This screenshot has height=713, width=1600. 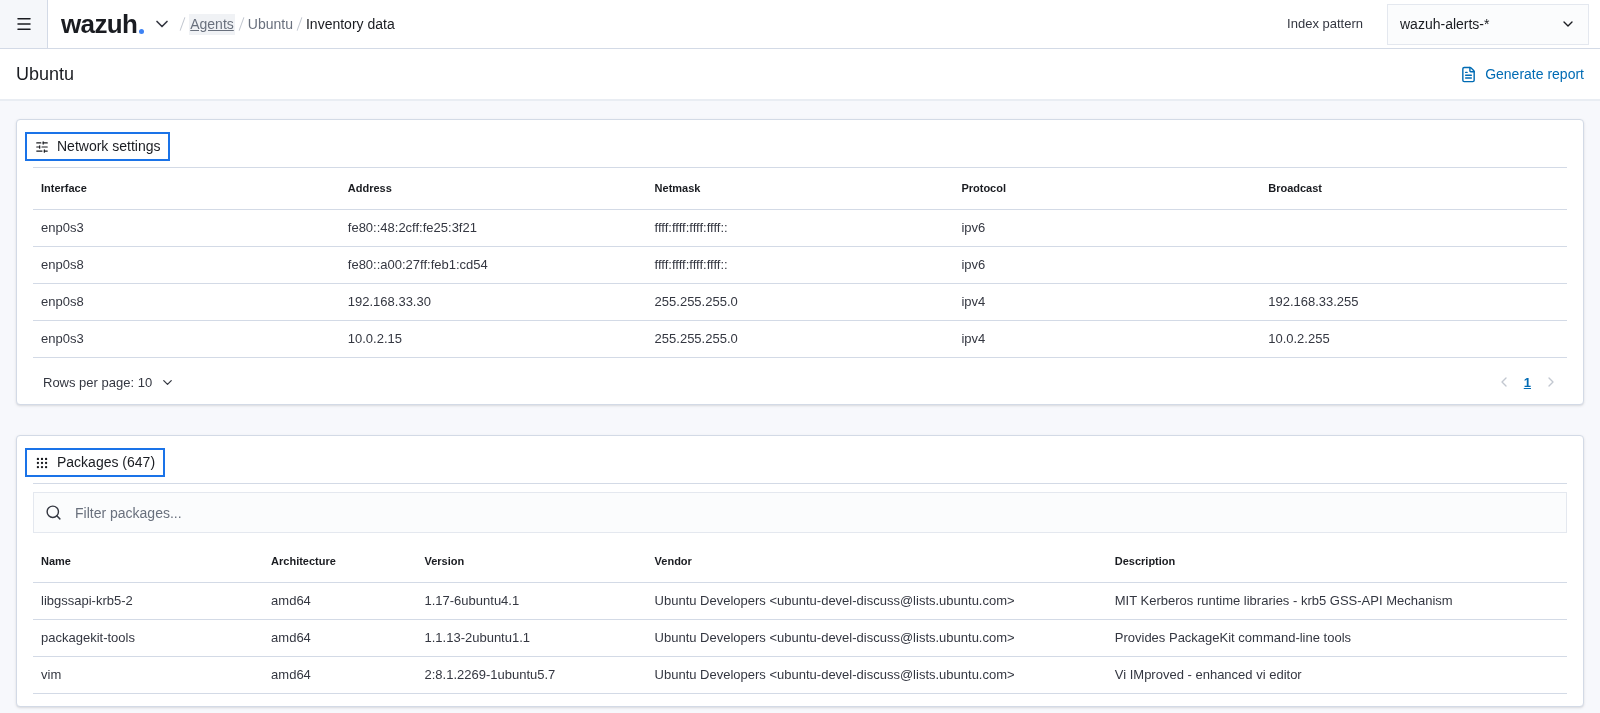 What do you see at coordinates (42, 146) in the screenshot?
I see `sliders-icon` at bounding box center [42, 146].